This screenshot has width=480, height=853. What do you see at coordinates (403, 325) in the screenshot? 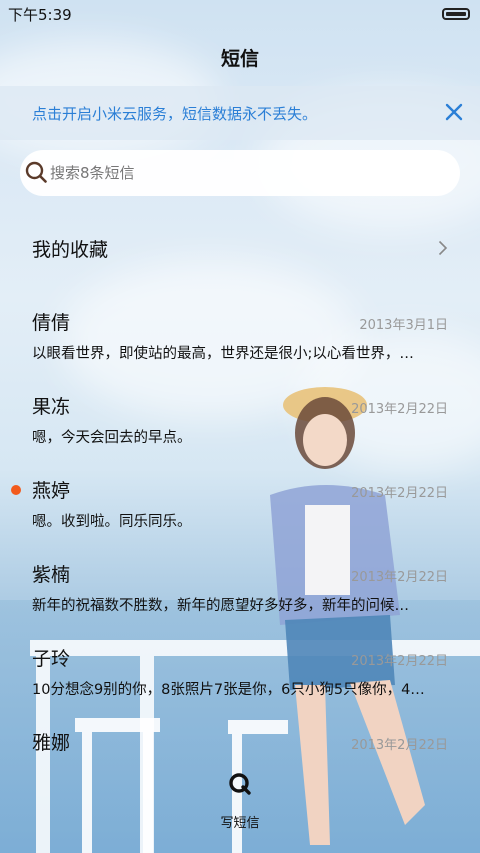
I see `message-date: 2013年3月1日` at bounding box center [403, 325].